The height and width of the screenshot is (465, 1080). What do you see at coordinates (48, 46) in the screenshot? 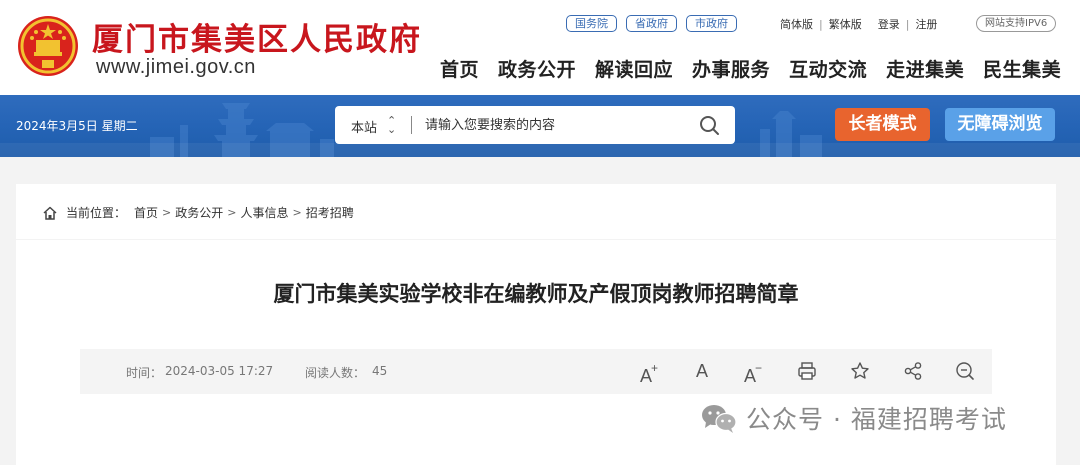
I see `national-emblem-icon` at bounding box center [48, 46].